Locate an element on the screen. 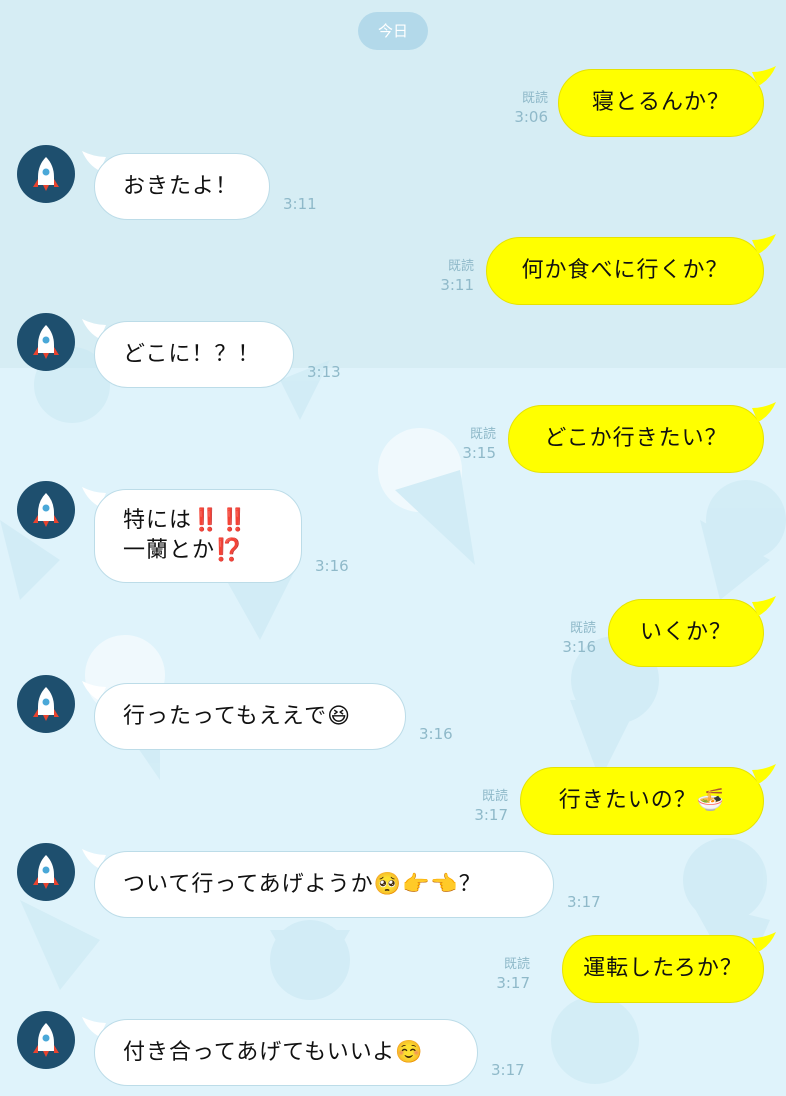 This screenshot has width=786, height=1096. message-time: 3:15 is located at coordinates (479, 453).